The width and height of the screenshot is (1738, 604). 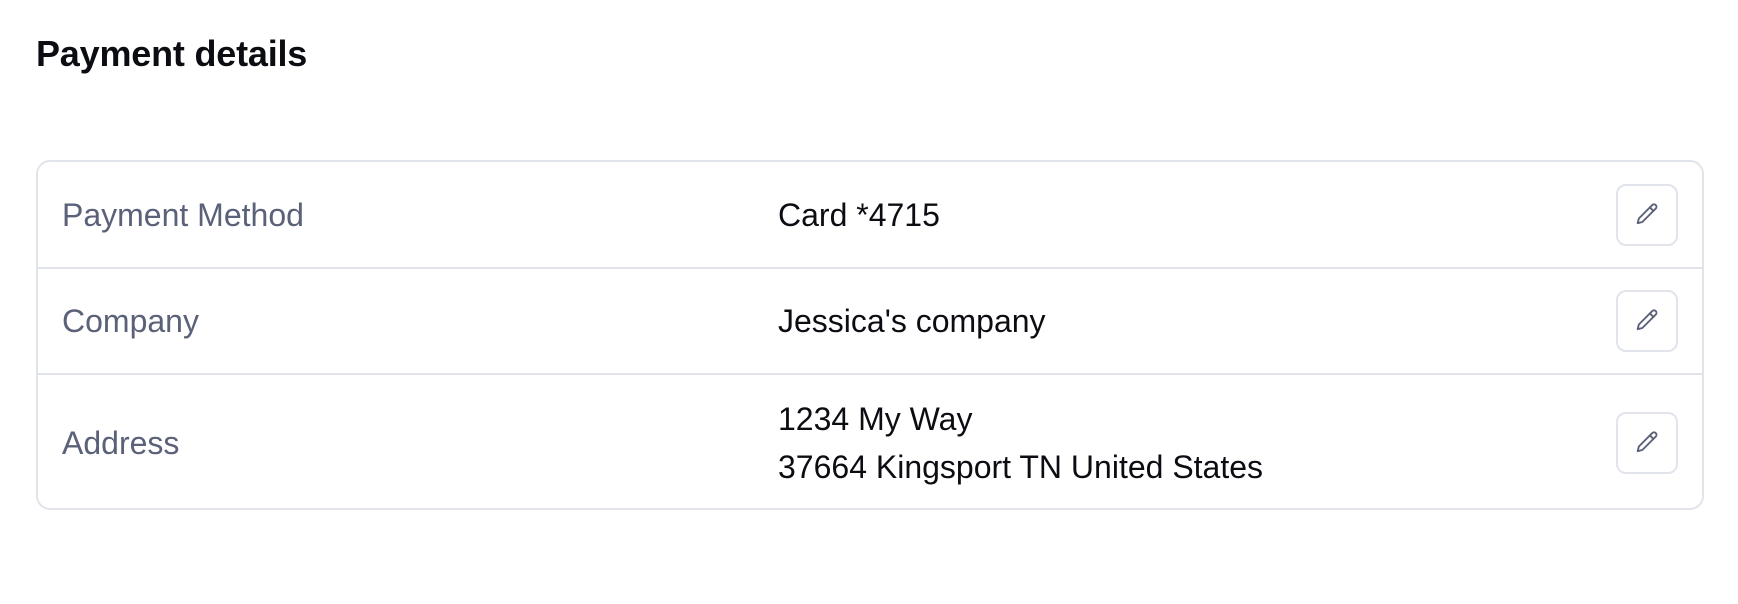 I want to click on edit-company-button, so click(x=1647, y=321).